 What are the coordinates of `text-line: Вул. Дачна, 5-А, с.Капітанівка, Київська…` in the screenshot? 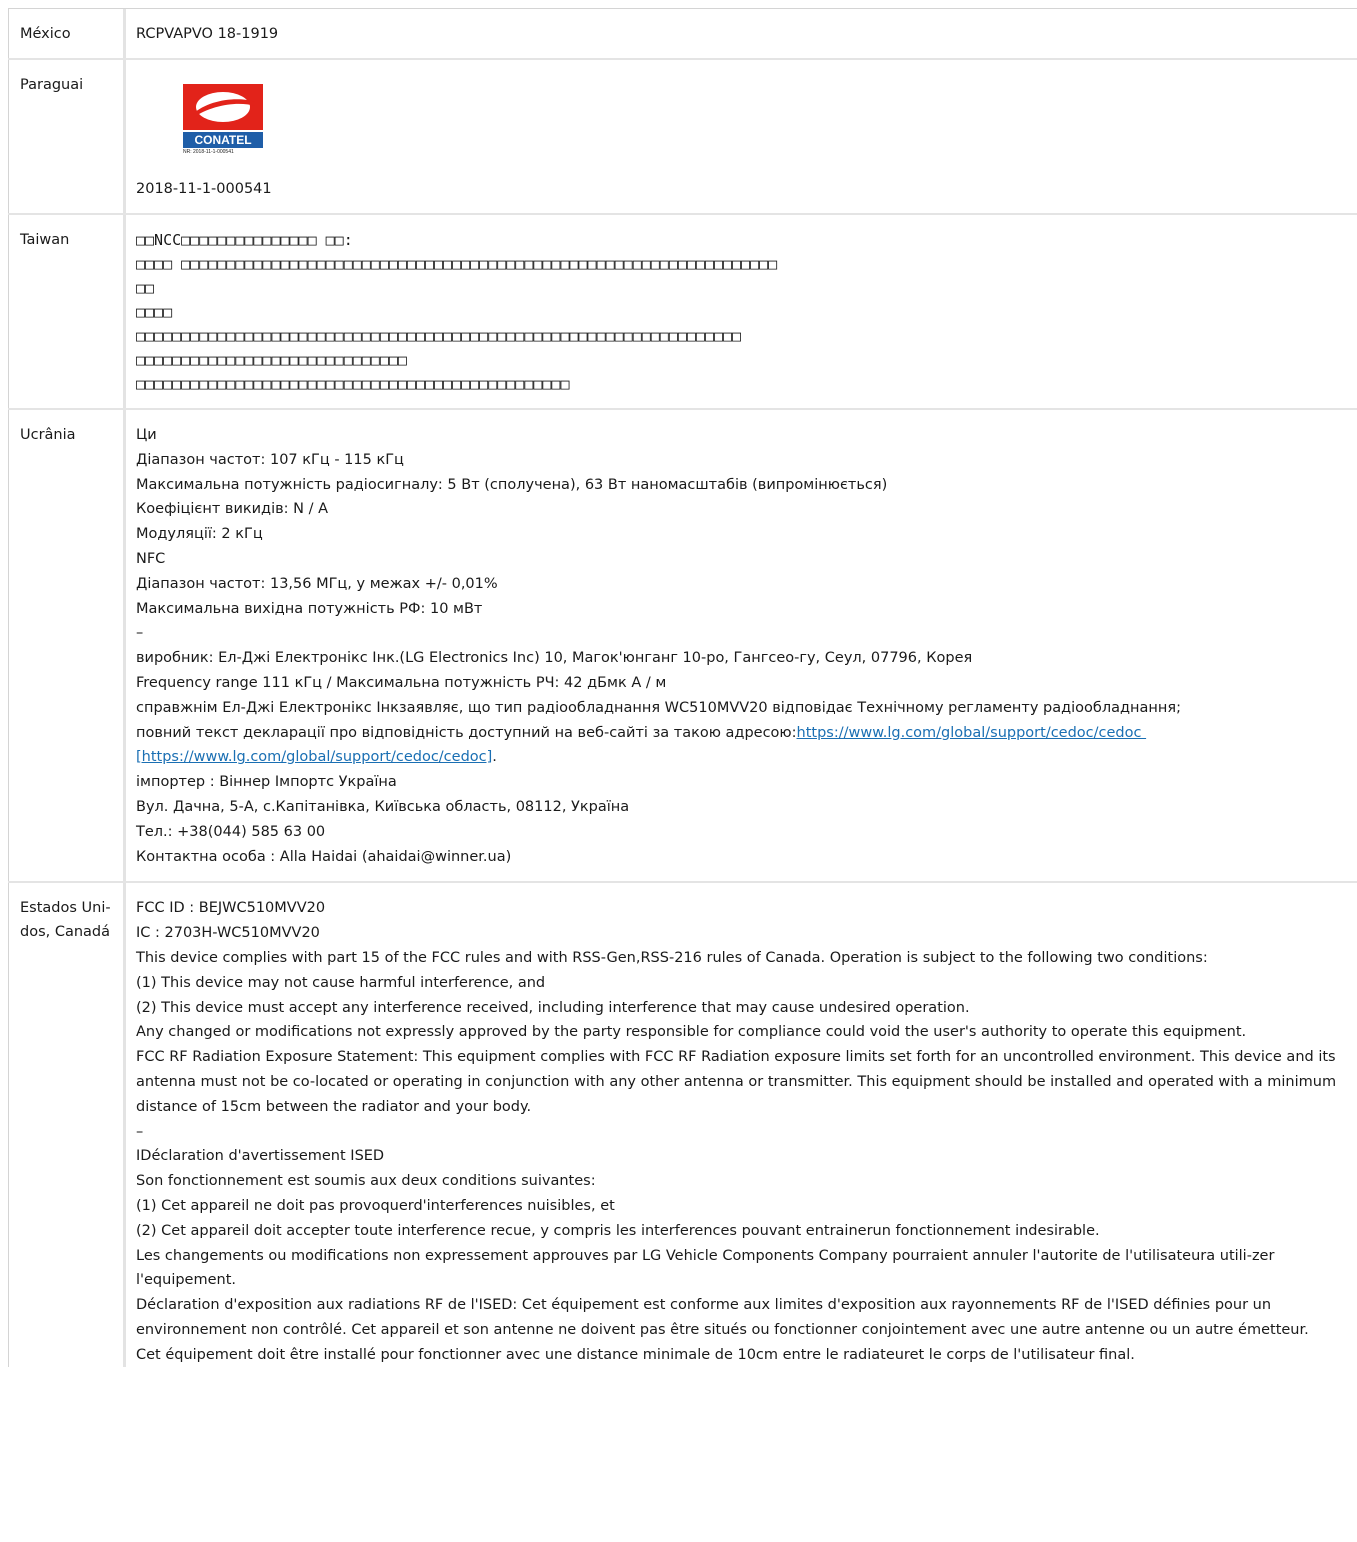 It's located at (383, 806).